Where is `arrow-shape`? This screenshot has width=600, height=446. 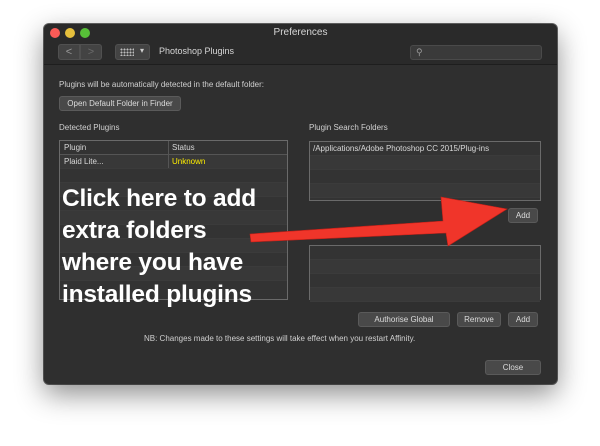 arrow-shape is located at coordinates (378, 221).